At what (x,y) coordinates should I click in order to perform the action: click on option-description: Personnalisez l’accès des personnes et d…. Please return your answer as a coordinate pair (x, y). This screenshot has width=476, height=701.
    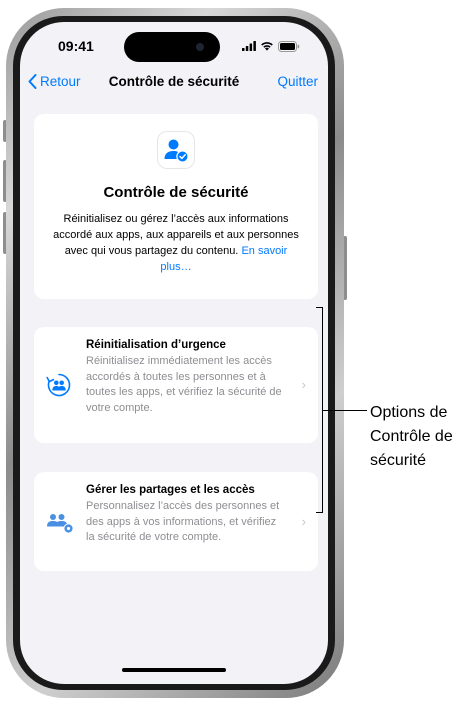
    Looking at the image, I should click on (183, 521).